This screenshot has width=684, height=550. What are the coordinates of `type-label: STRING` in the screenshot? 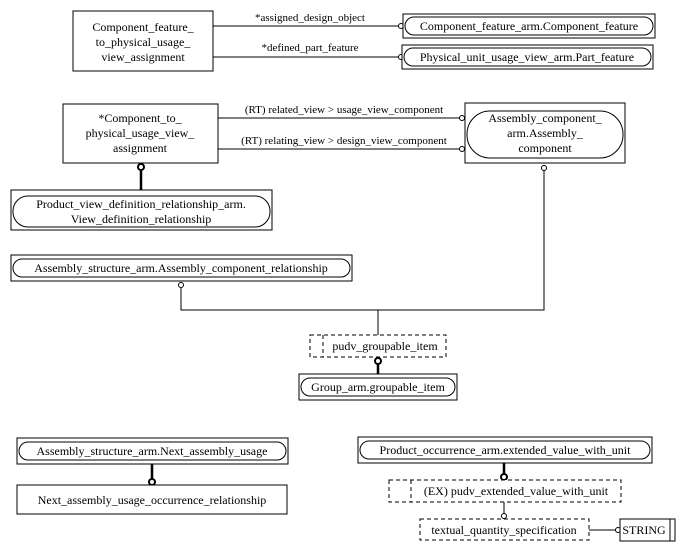 It's located at (644, 530).